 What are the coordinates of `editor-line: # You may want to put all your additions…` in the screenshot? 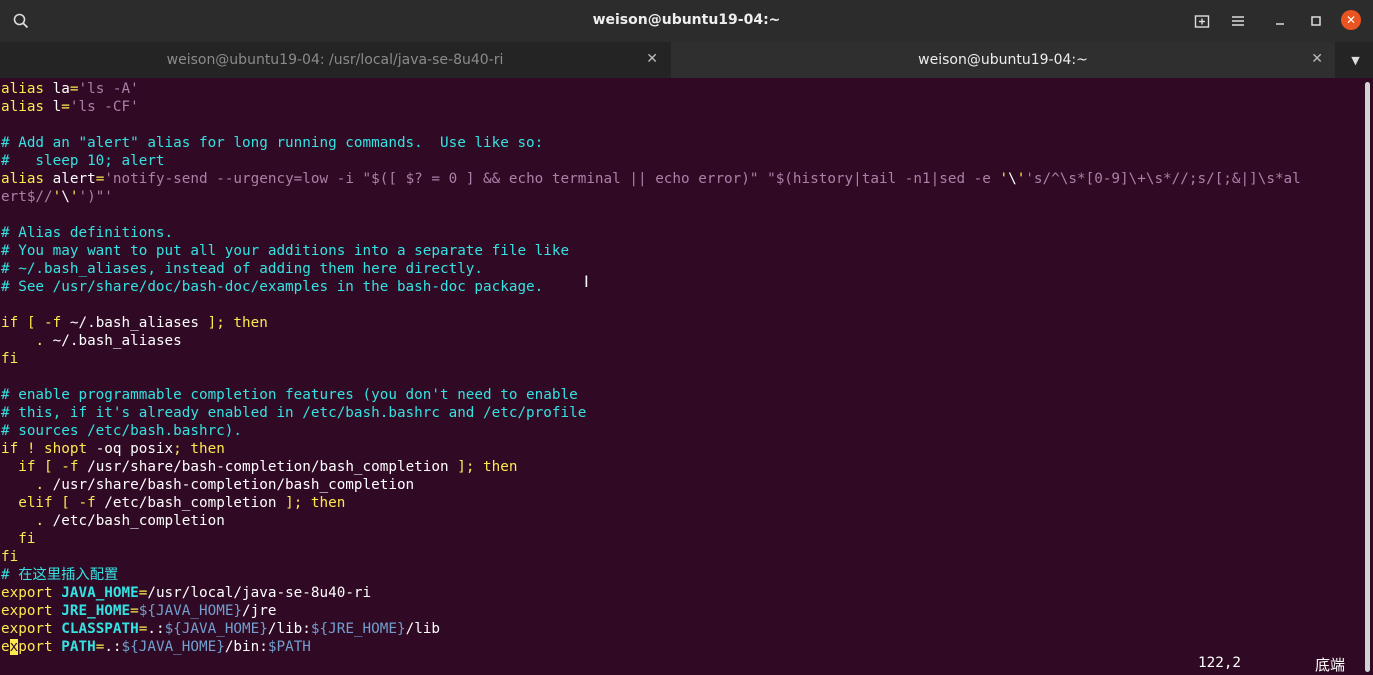 It's located at (285, 251).